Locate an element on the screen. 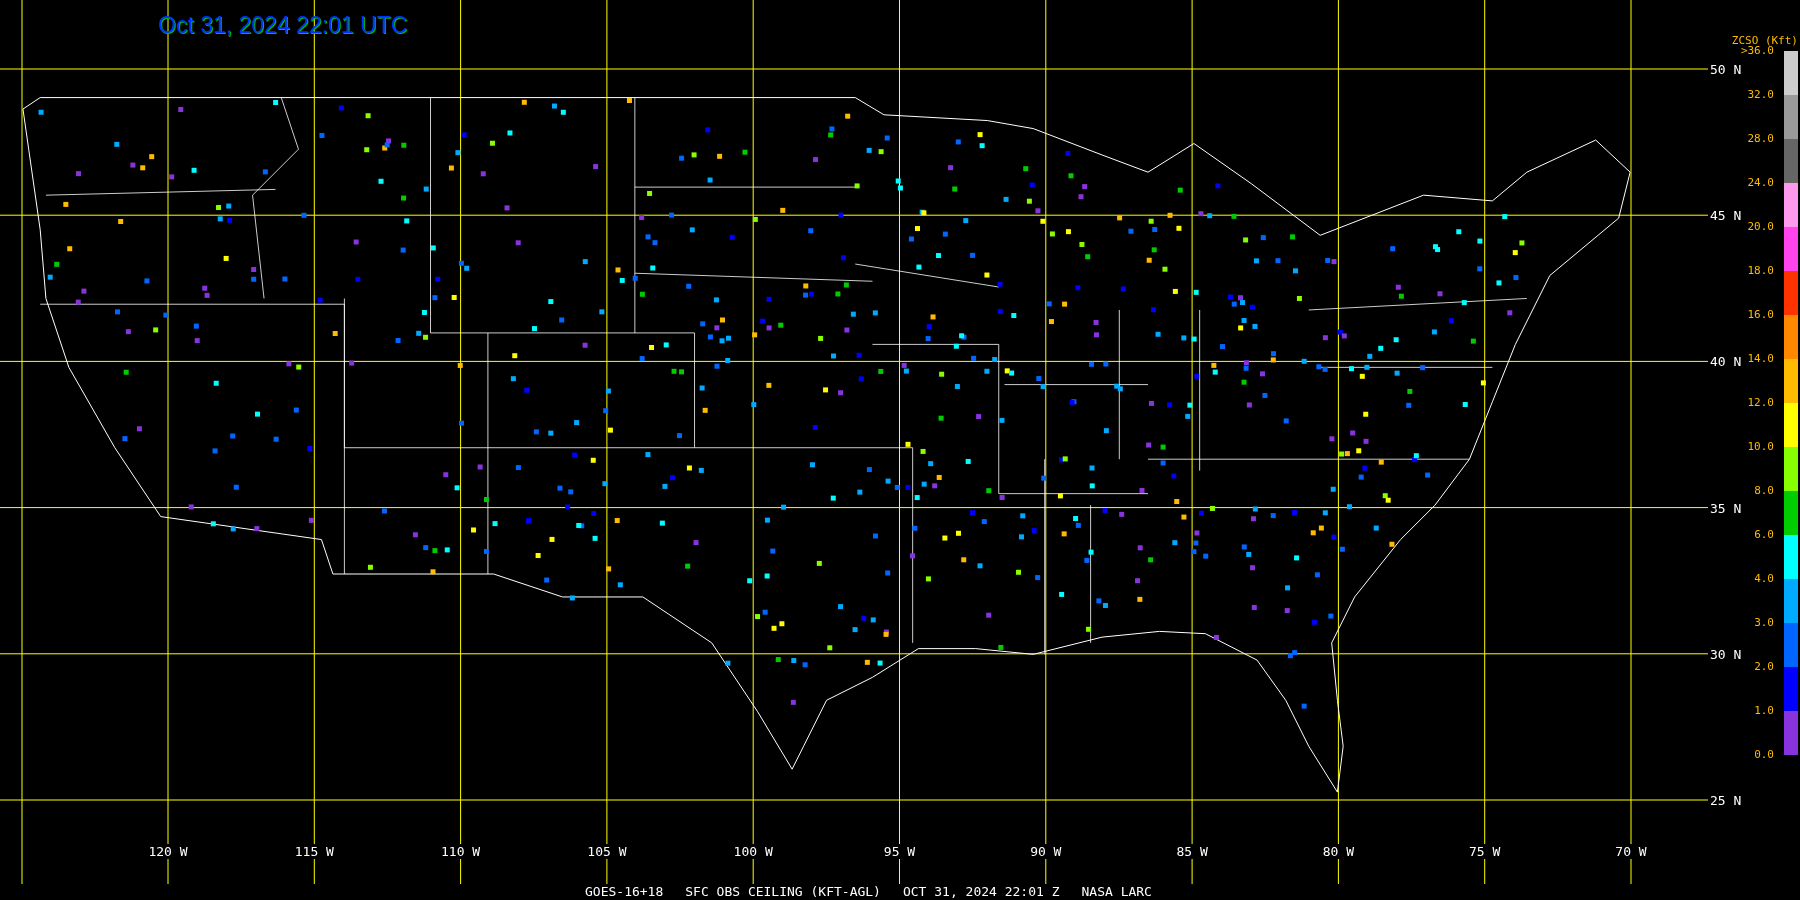 The image size is (1800, 900). longitude-label: 90 W is located at coordinates (1046, 851).